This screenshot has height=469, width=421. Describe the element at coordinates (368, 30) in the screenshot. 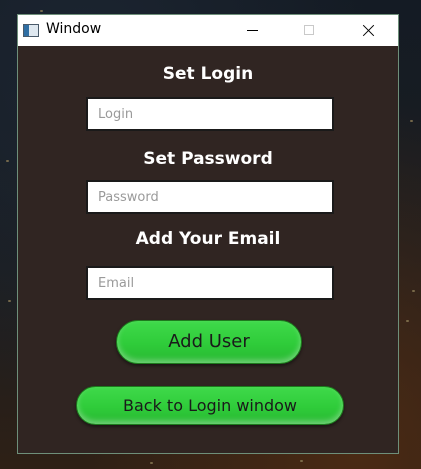

I see `close-icon` at that location.